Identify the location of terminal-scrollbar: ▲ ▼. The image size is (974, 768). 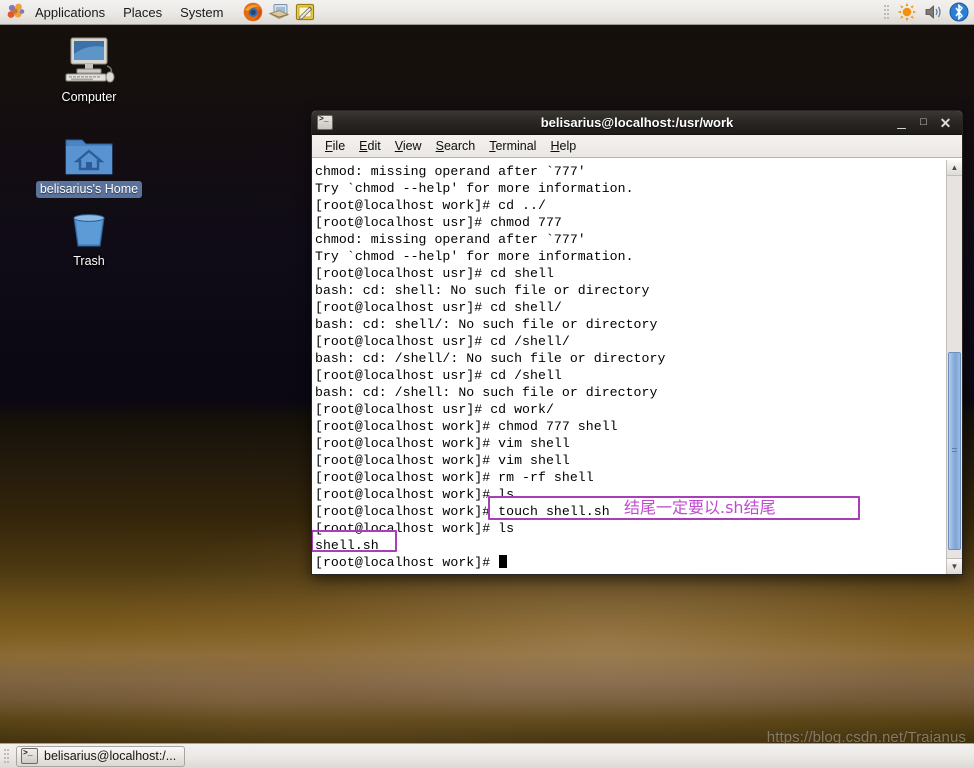
(954, 367).